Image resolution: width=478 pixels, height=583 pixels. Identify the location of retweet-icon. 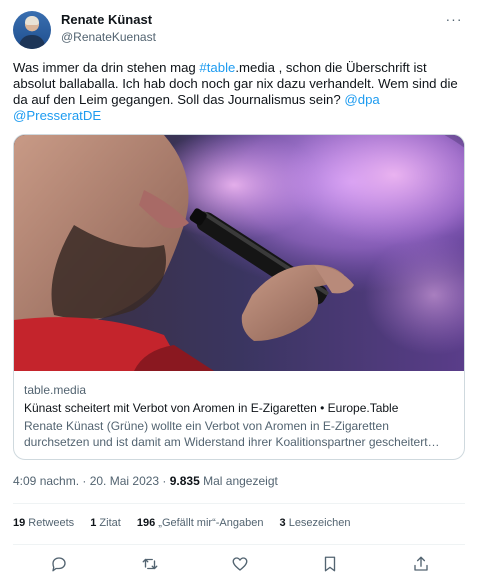
(150, 564).